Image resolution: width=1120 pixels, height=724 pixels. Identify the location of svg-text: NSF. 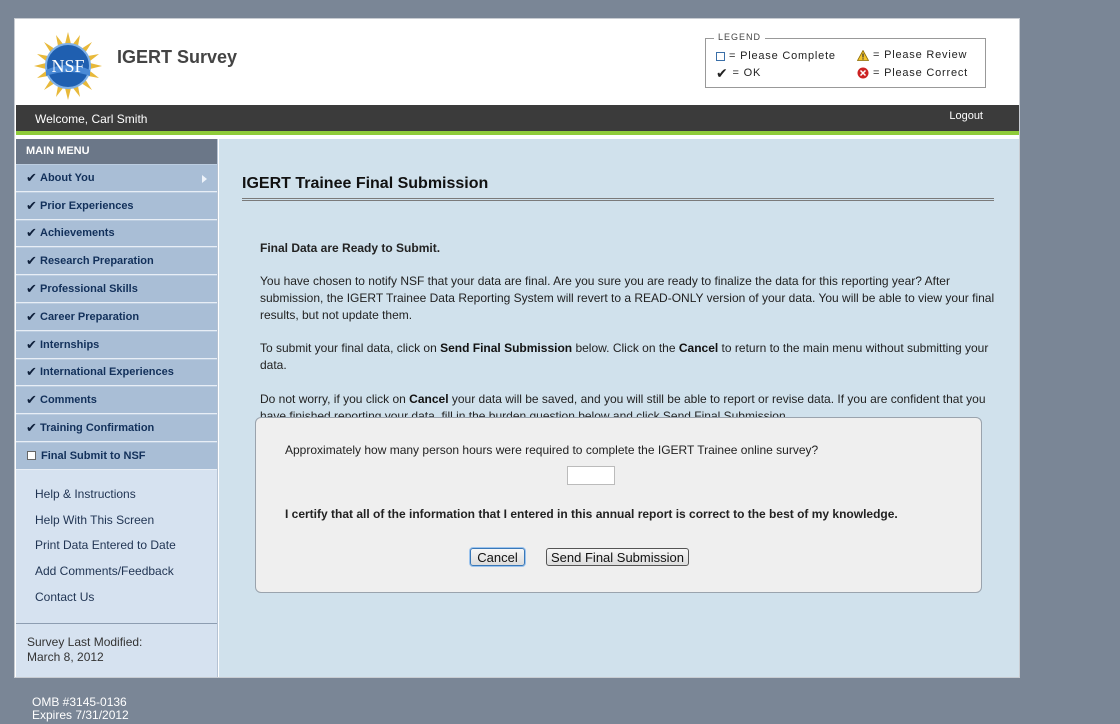
(67, 66).